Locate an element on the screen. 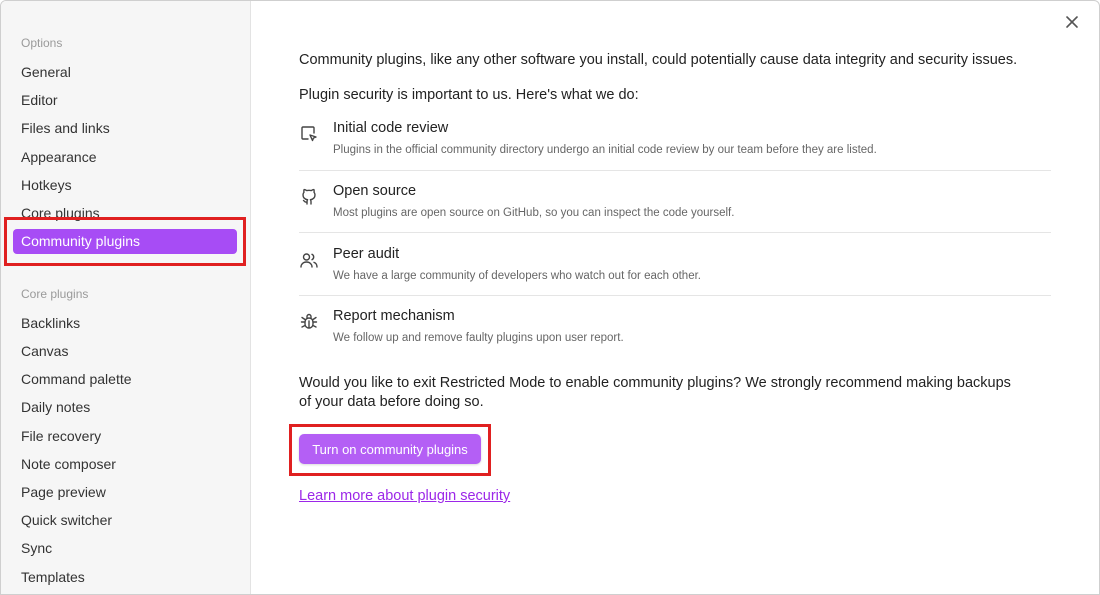  sidebar-item-file-recovery: File recovery is located at coordinates (125, 436).